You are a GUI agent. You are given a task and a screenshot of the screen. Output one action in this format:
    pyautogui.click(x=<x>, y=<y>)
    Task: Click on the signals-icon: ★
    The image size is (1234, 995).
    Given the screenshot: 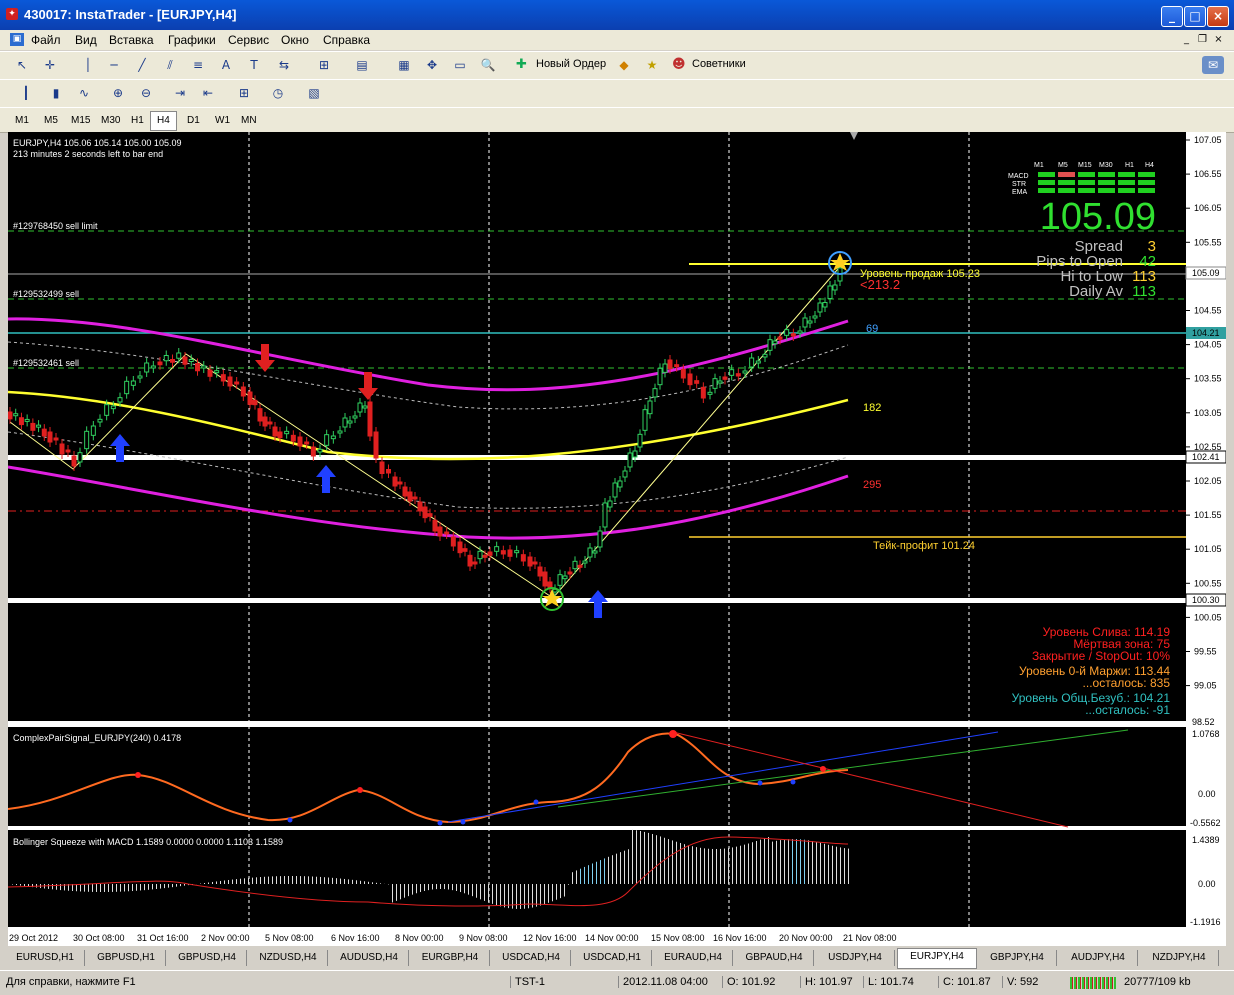 What is the action you would take?
    pyautogui.click(x=652, y=65)
    